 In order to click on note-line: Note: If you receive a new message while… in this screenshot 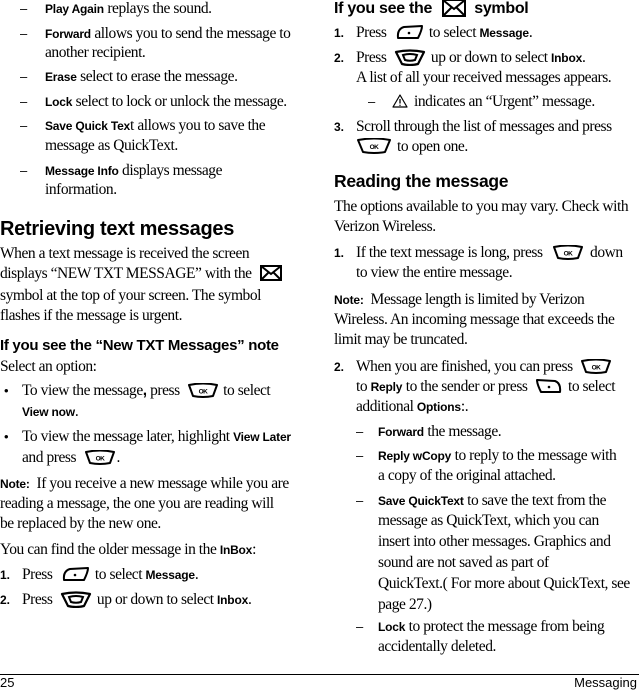, I will do `click(144, 483)`.